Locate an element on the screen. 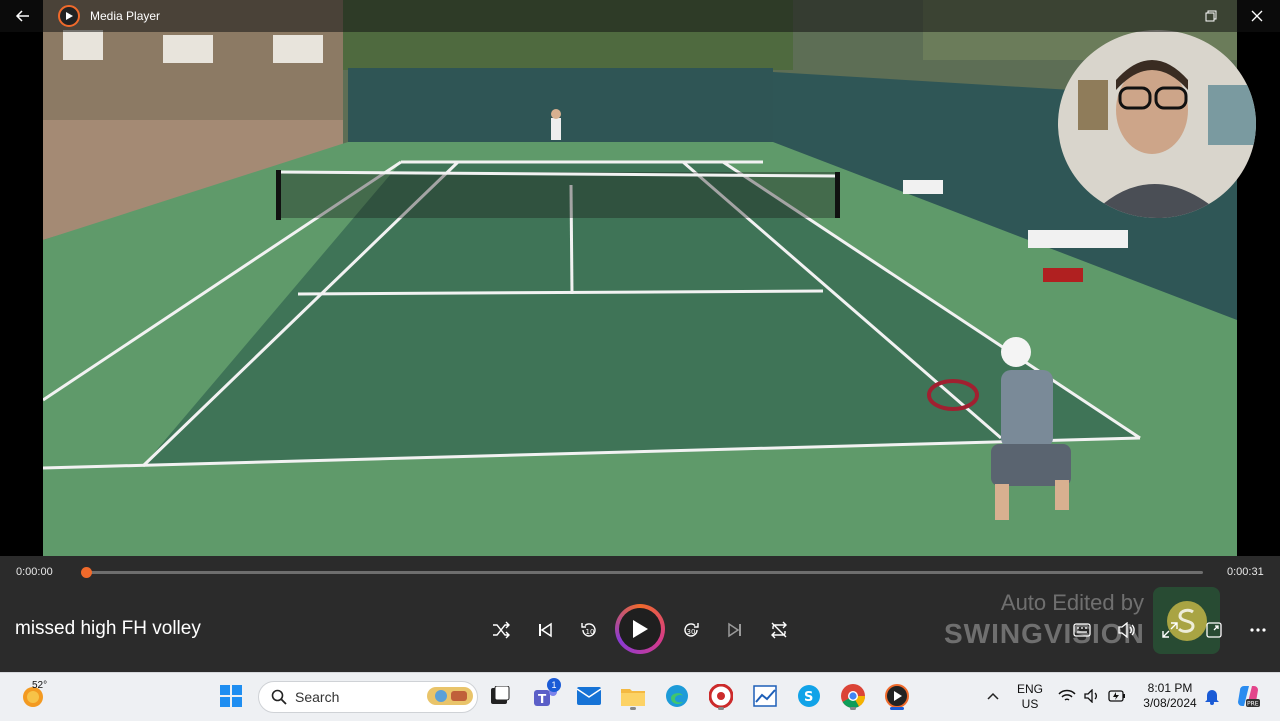  seek-bar is located at coordinates (644, 572).